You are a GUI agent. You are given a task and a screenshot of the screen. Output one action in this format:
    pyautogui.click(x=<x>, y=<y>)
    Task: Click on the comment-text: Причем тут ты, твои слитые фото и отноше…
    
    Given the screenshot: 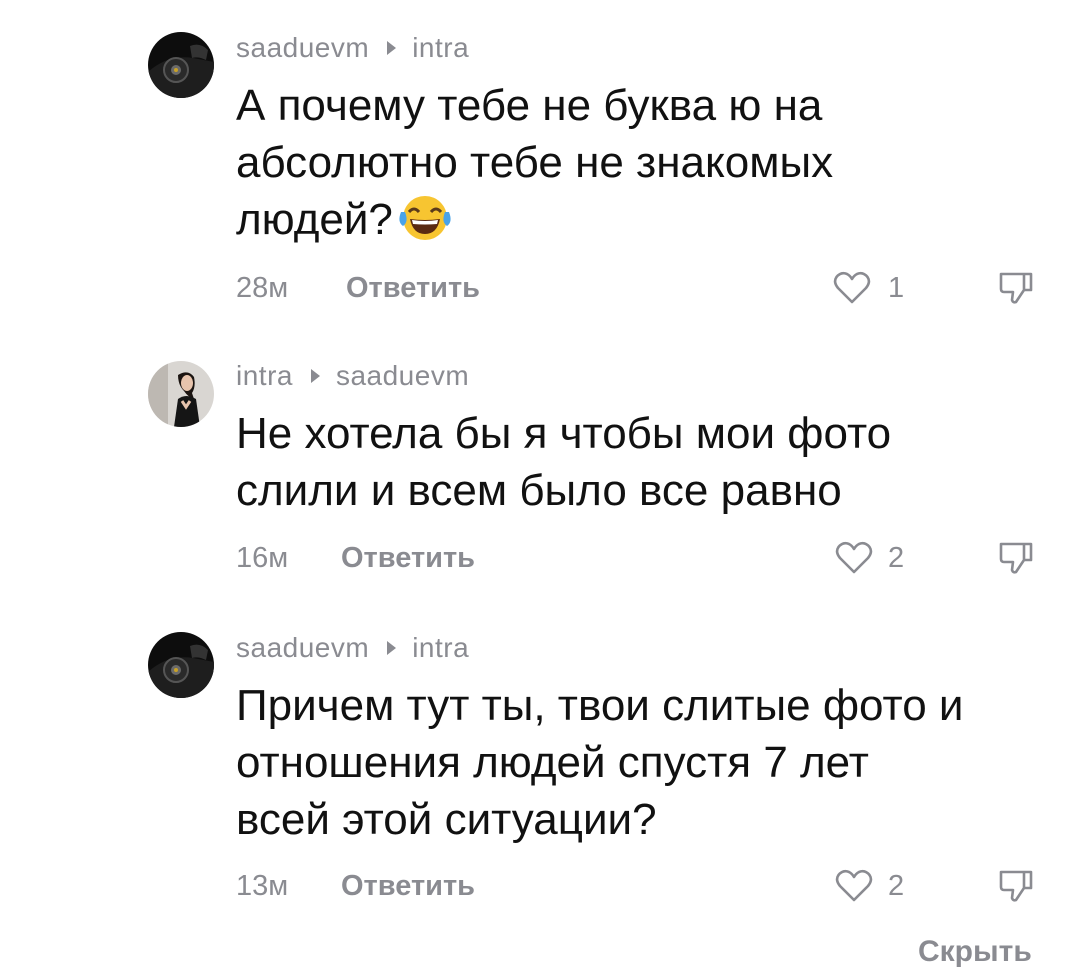 What is the action you would take?
    pyautogui.click(x=646, y=762)
    